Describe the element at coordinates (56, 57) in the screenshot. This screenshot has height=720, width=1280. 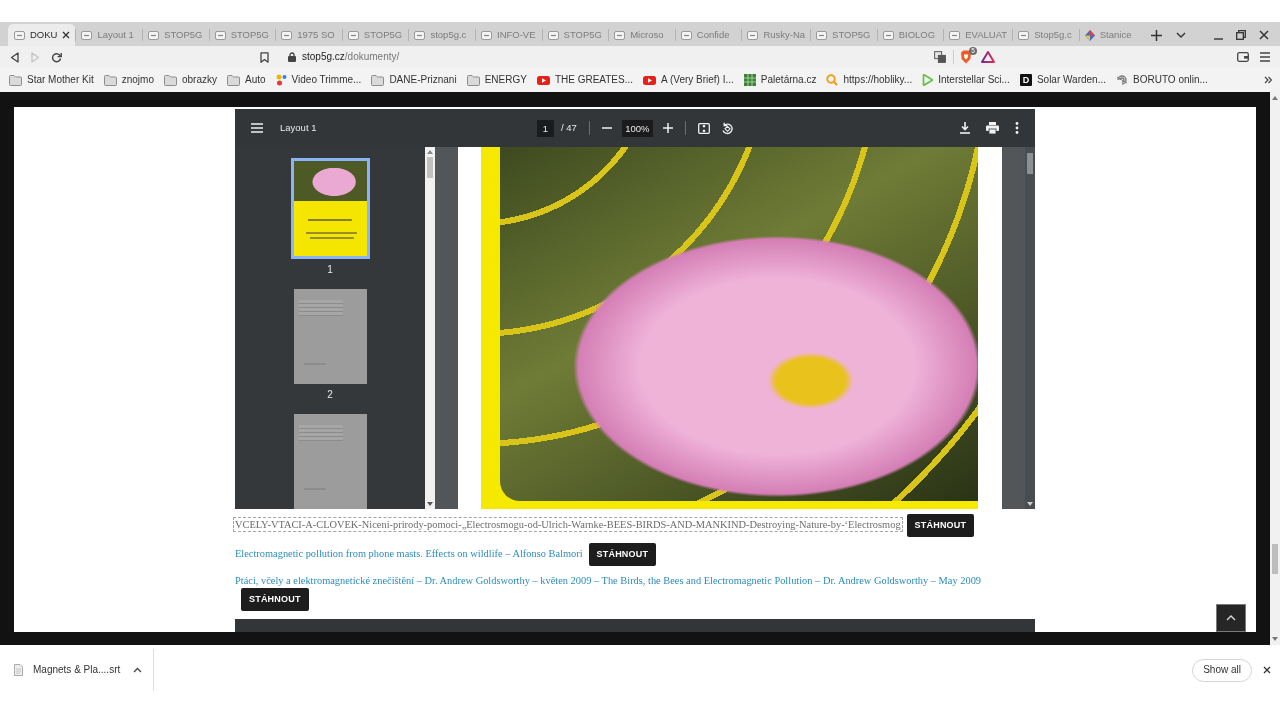
I see `reload-icon` at that location.